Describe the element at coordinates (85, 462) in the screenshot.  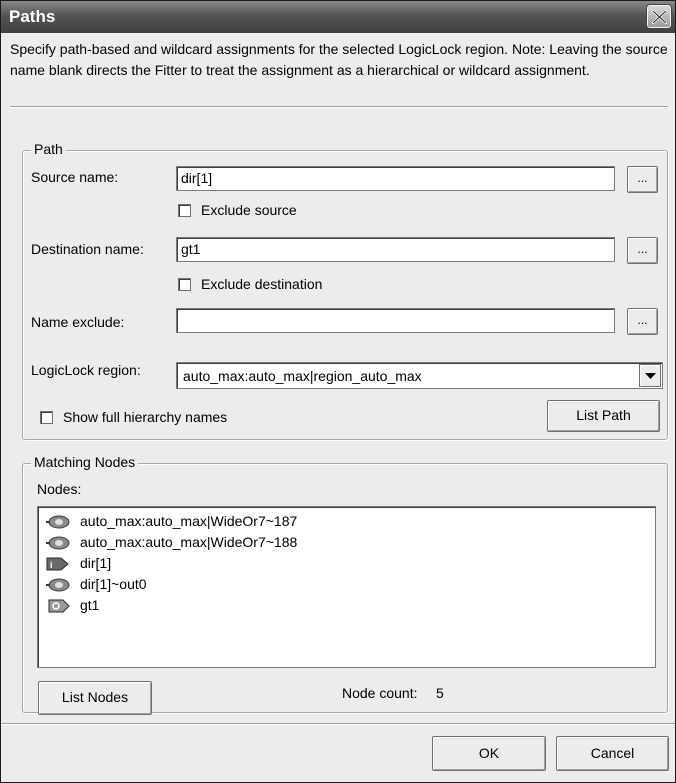
I see `matching-nodes-legend: Matching Nodes` at that location.